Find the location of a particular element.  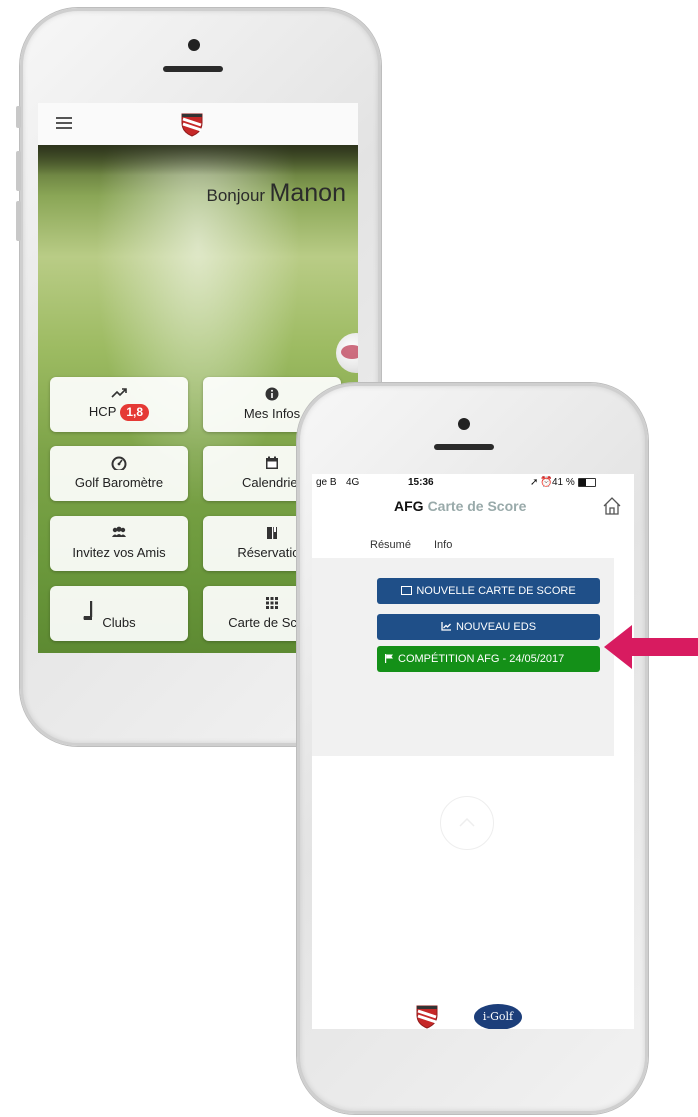

pointer-arrow-icon is located at coordinates (651, 647).